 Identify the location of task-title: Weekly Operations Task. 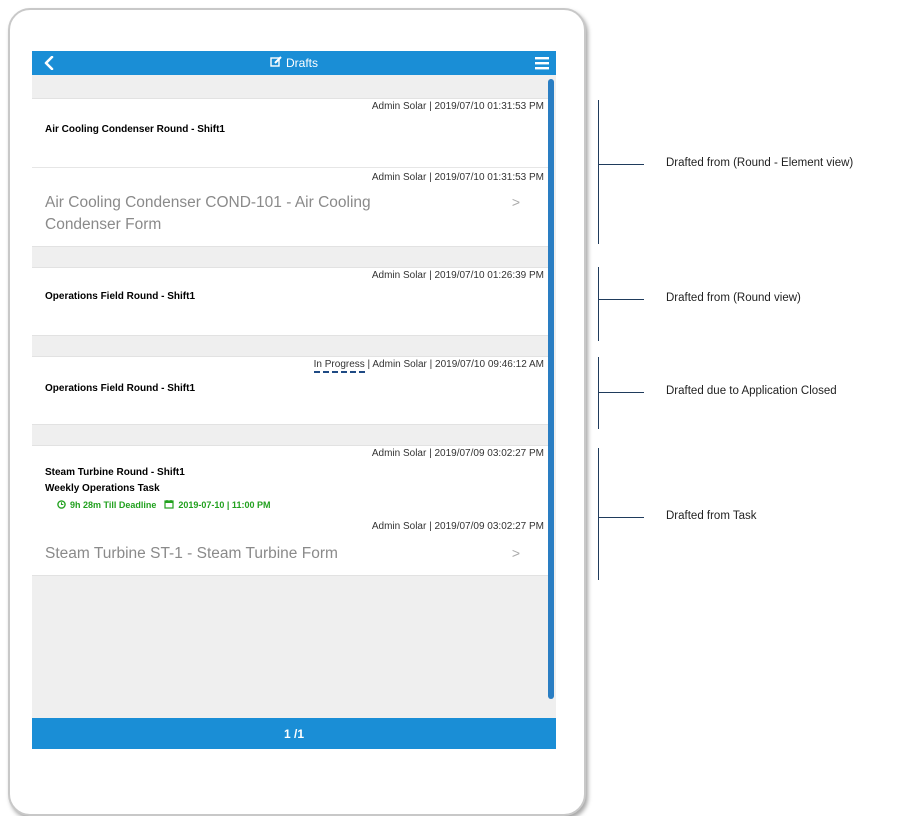
(102, 488).